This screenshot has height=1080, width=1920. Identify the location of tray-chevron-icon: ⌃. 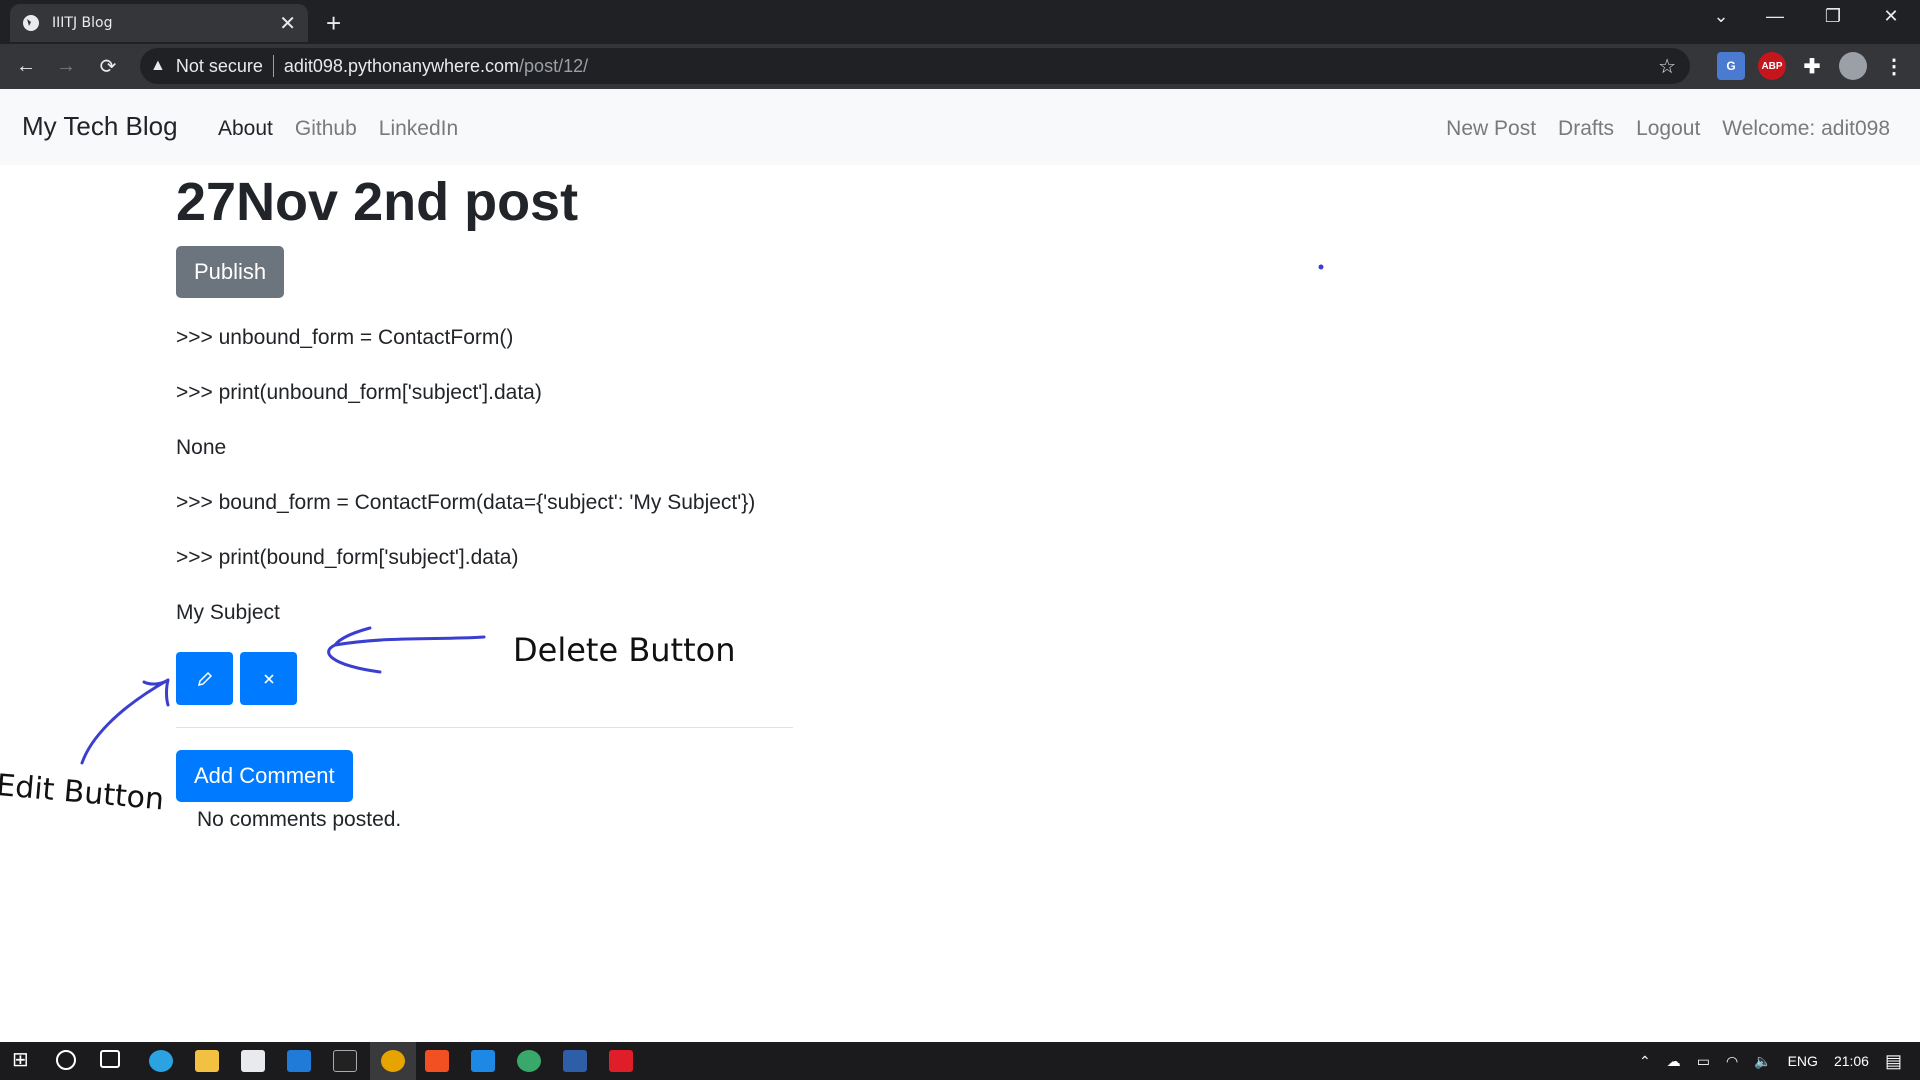
(1645, 1061).